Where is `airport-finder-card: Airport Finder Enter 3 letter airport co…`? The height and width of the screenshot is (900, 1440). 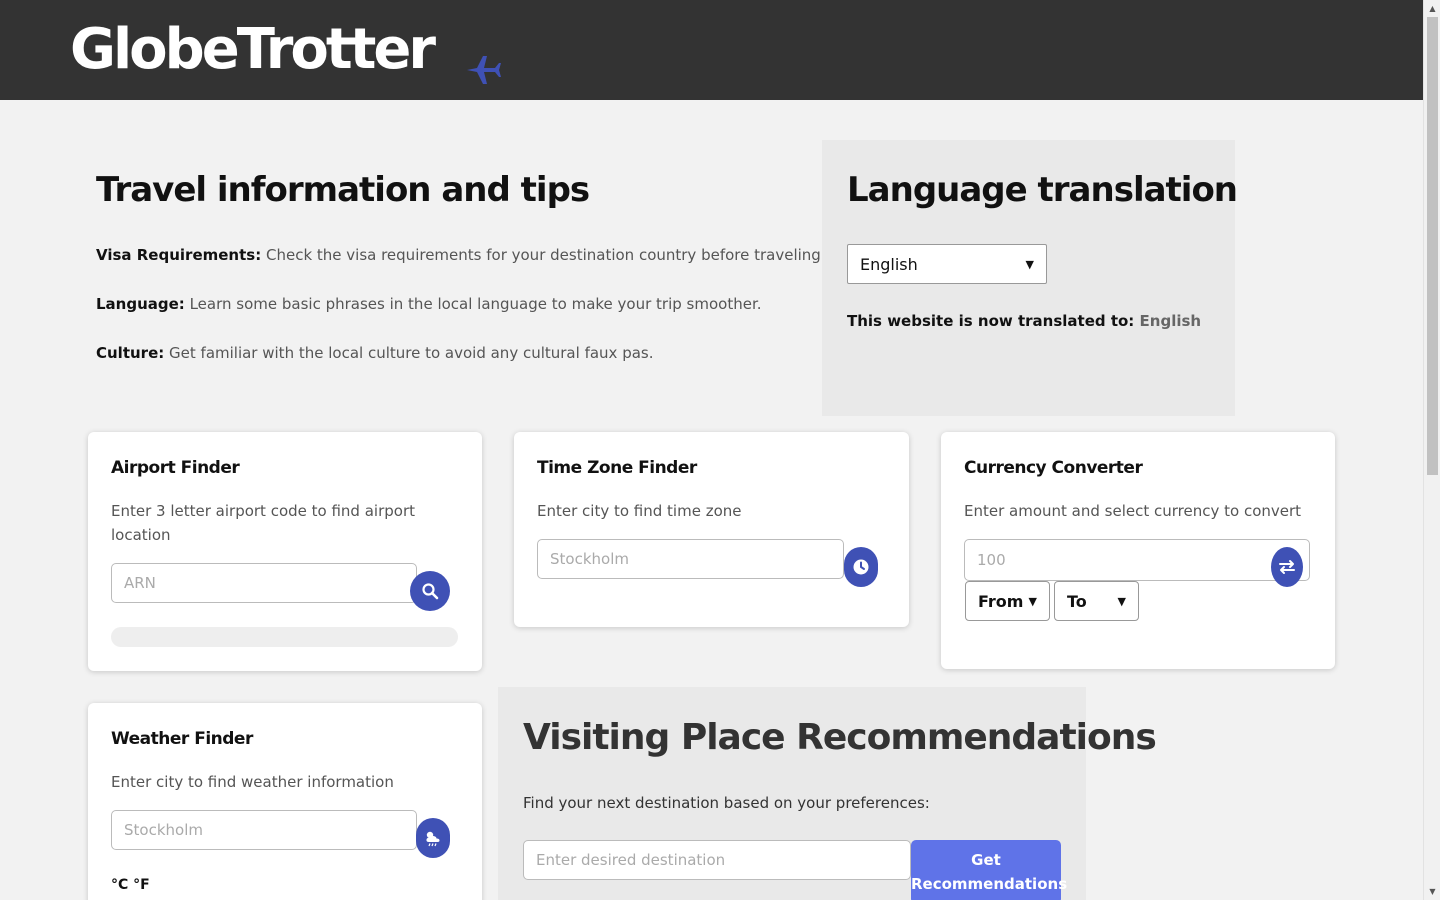 airport-finder-card: Airport Finder Enter 3 letter airport co… is located at coordinates (285, 551).